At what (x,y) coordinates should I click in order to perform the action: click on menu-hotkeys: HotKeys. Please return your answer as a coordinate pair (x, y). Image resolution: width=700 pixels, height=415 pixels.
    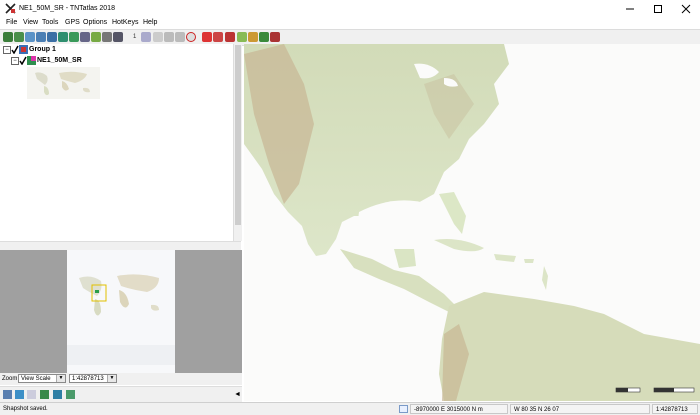
    Looking at the image, I should click on (125, 23).